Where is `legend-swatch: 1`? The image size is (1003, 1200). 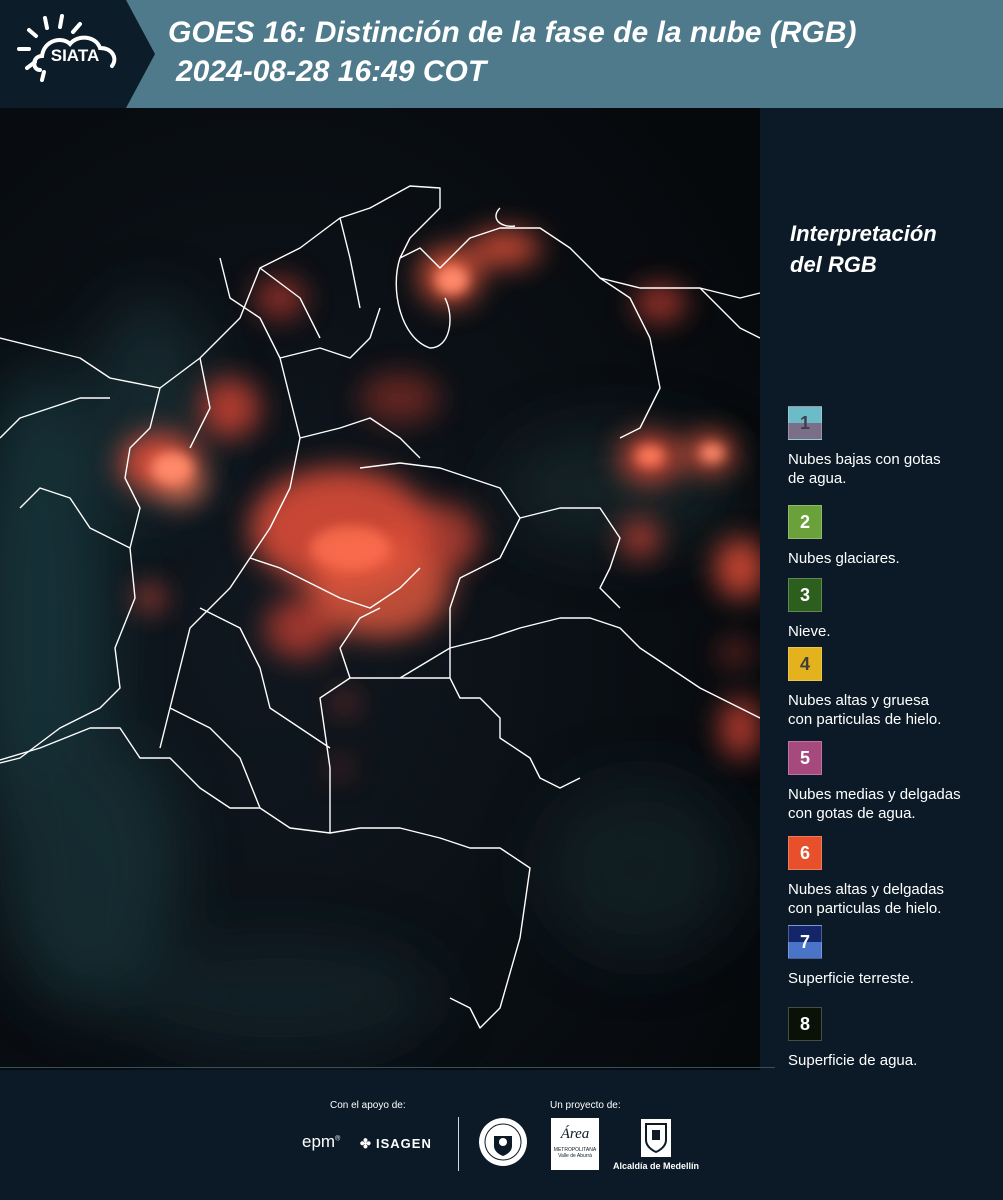 legend-swatch: 1 is located at coordinates (805, 423).